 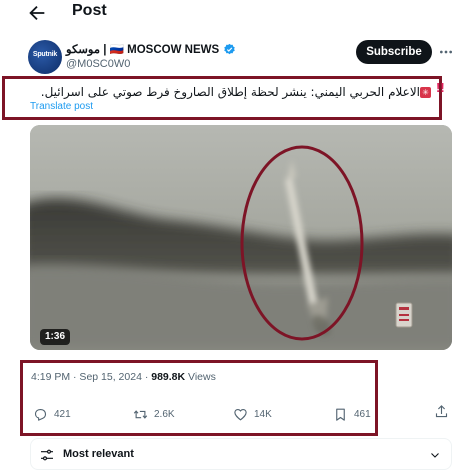 I want to click on sort-sliders-icon, so click(x=47, y=455).